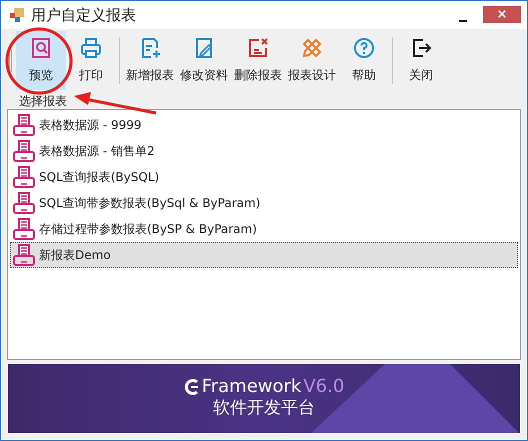  Describe the element at coordinates (150, 60) in the screenshot. I see `toolbar-button: 新增报表` at that location.